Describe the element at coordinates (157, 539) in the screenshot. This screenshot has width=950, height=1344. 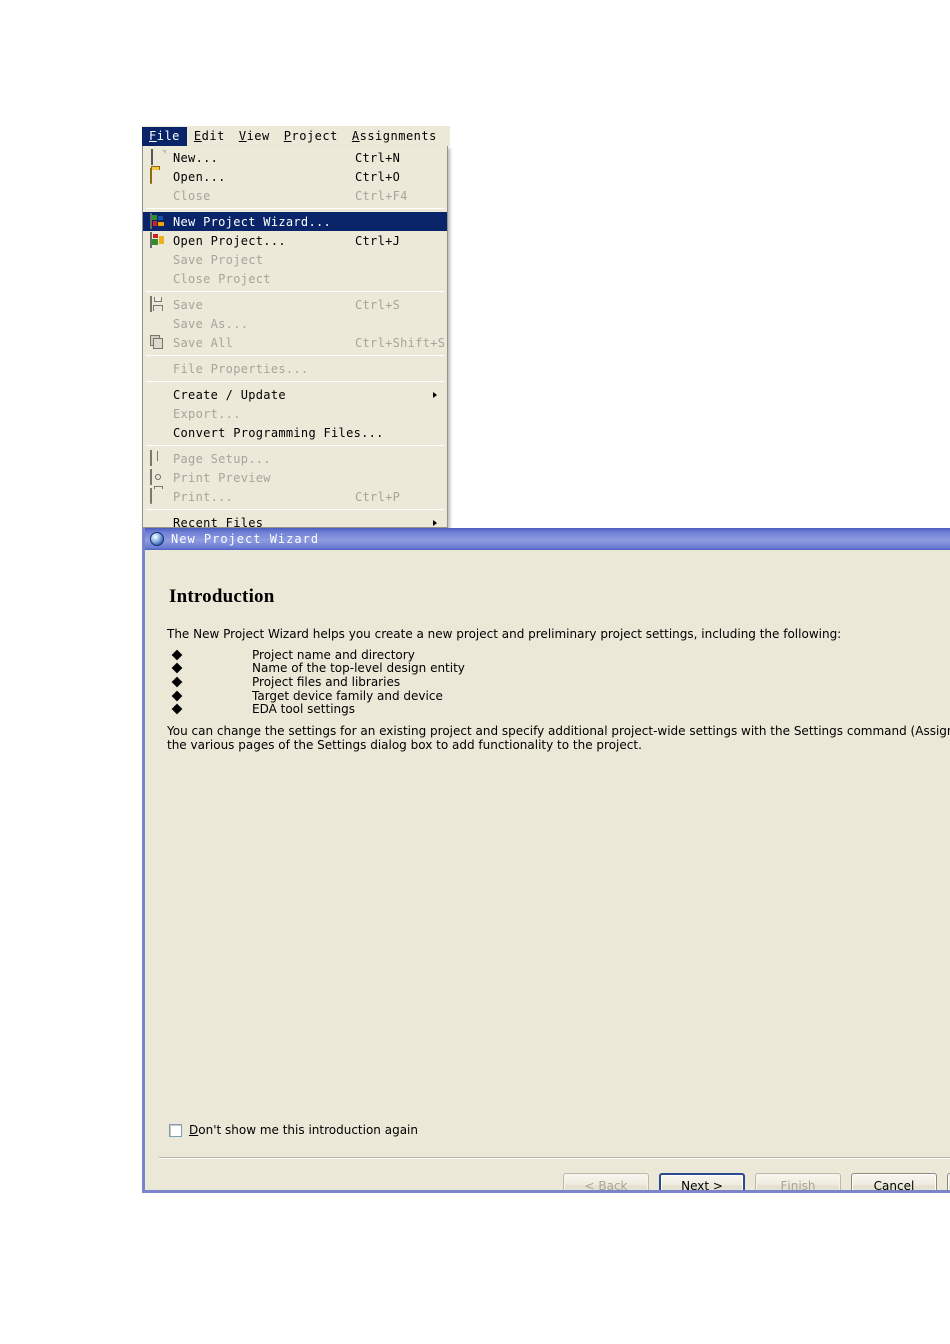
I see `quartus-app-icon` at that location.